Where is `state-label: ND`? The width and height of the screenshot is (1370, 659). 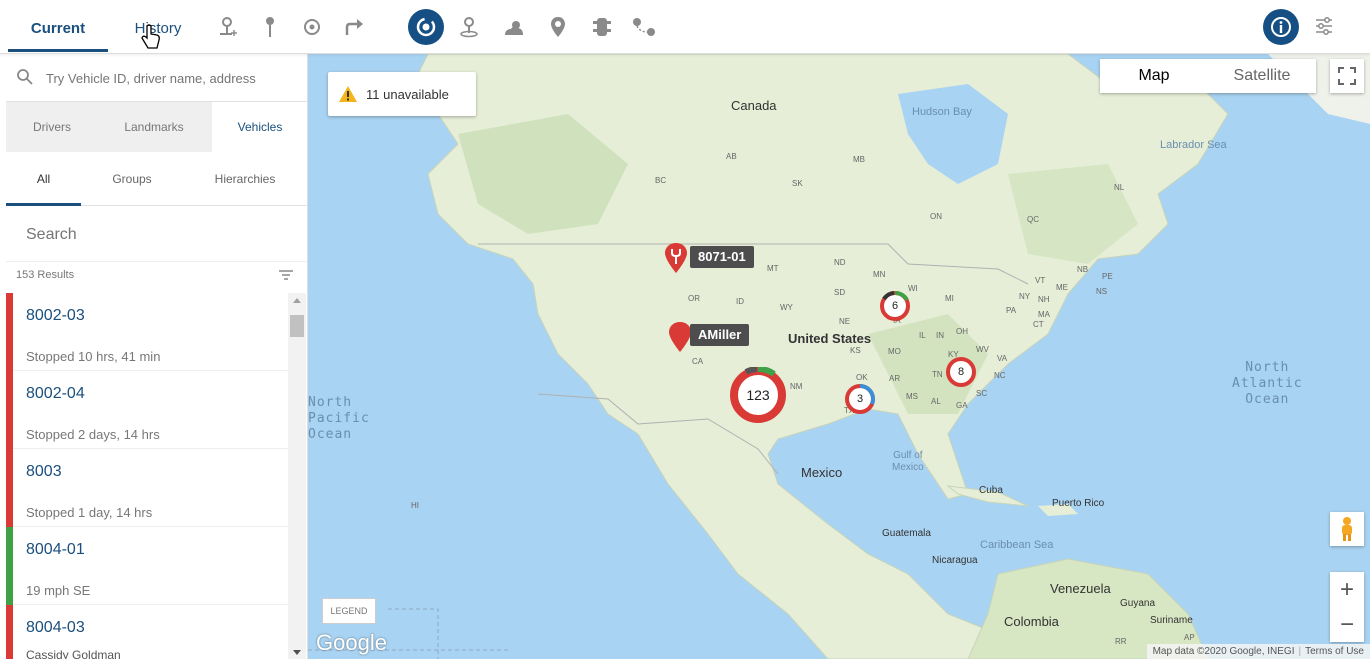 state-label: ND is located at coordinates (840, 262).